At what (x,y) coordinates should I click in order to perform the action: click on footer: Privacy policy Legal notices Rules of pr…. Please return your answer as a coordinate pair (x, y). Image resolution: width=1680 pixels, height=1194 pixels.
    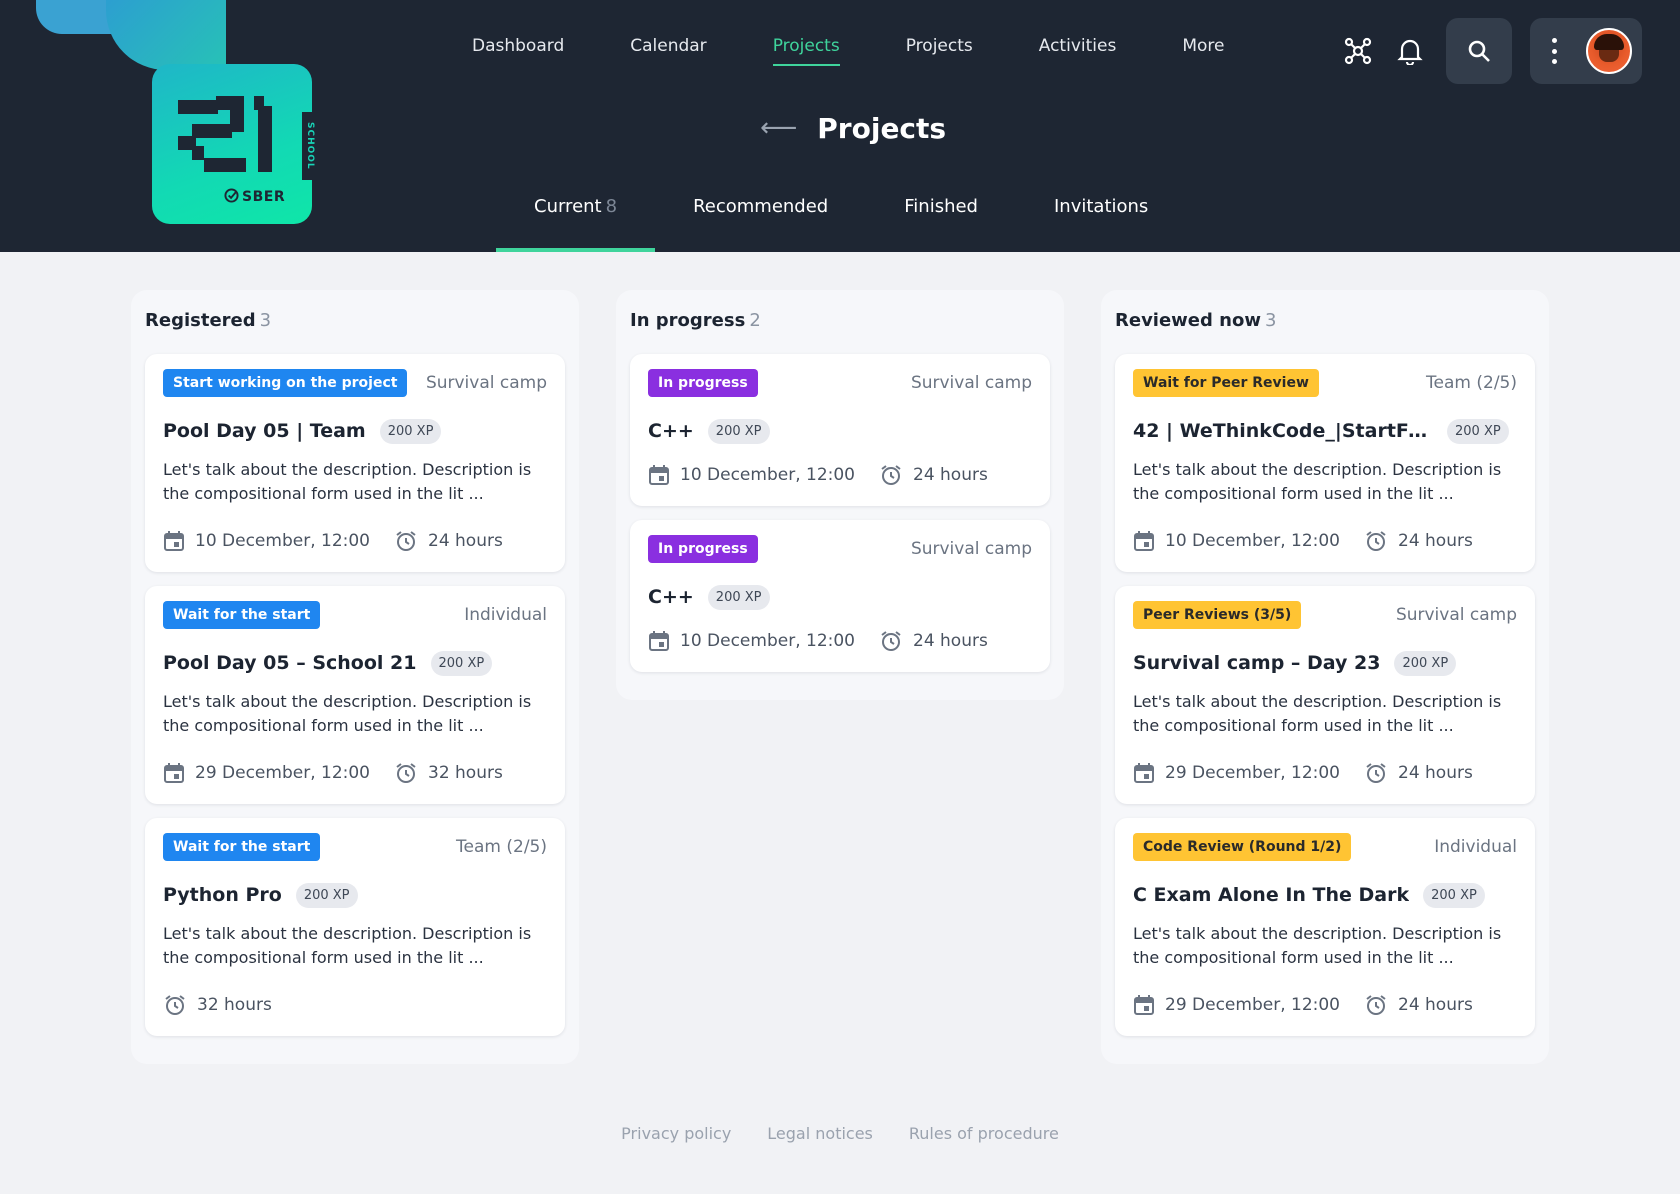
    Looking at the image, I should click on (840, 1133).